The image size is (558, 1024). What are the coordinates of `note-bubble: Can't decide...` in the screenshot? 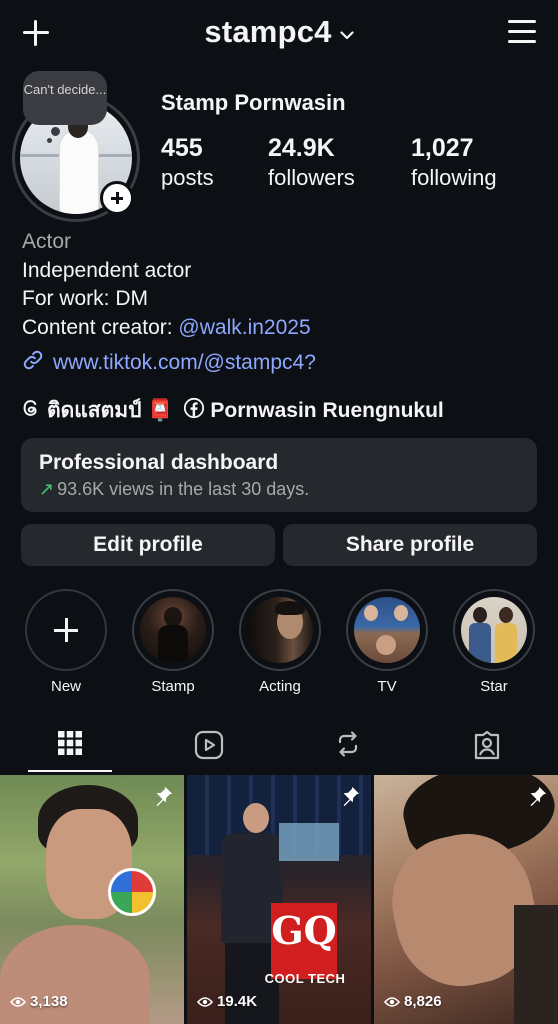 It's located at (65, 98).